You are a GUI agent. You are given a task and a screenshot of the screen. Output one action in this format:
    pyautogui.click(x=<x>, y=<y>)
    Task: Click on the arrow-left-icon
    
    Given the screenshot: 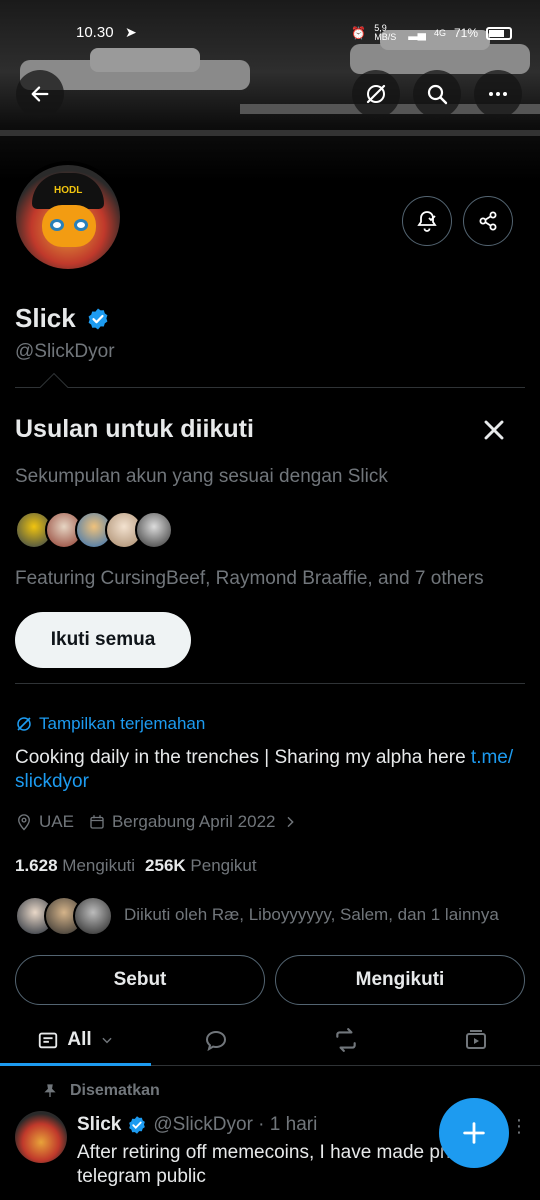 What is the action you would take?
    pyautogui.click(x=40, y=94)
    